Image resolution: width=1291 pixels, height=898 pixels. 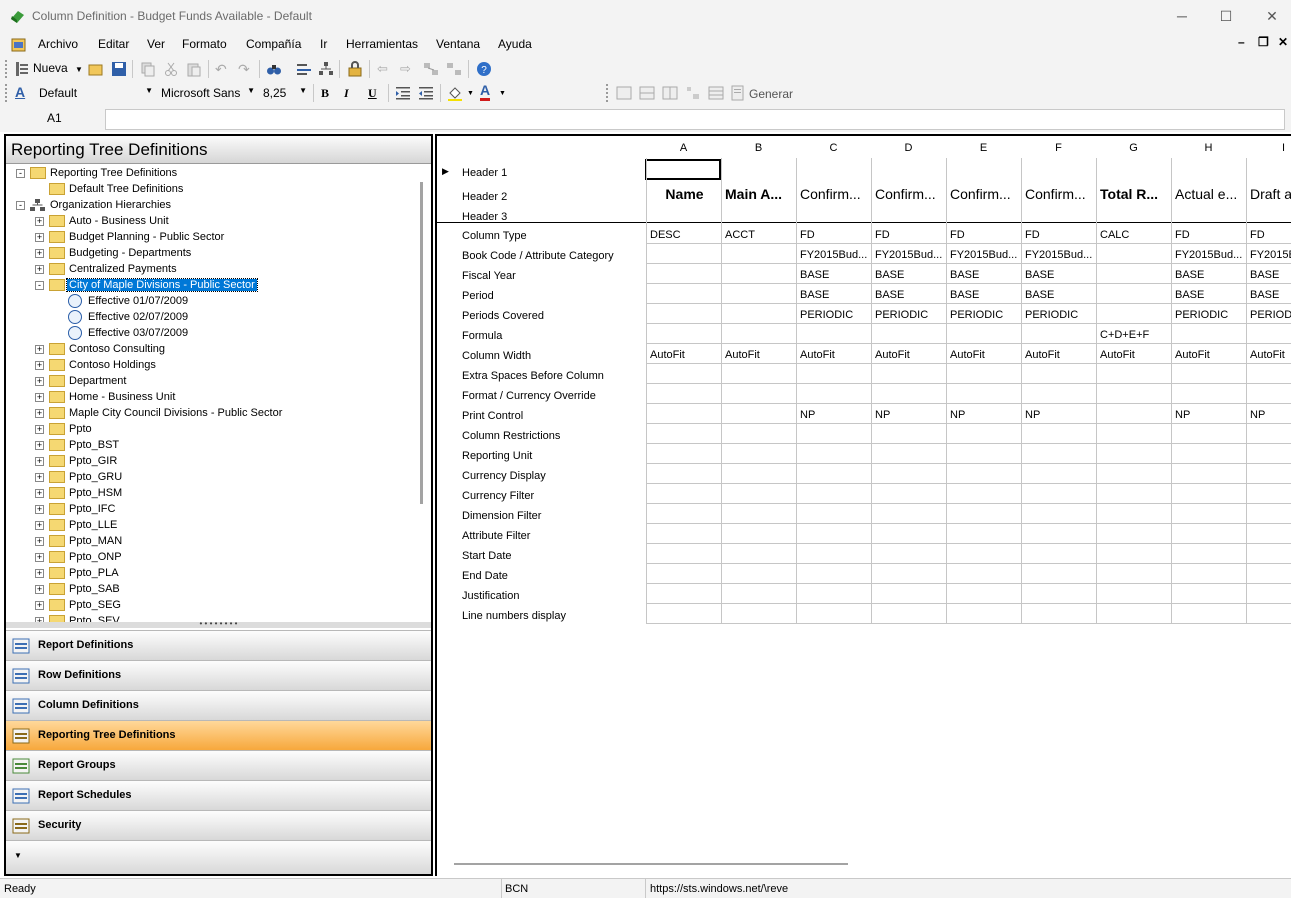 I want to click on menu-archivo: Archivo, so click(x=58, y=44).